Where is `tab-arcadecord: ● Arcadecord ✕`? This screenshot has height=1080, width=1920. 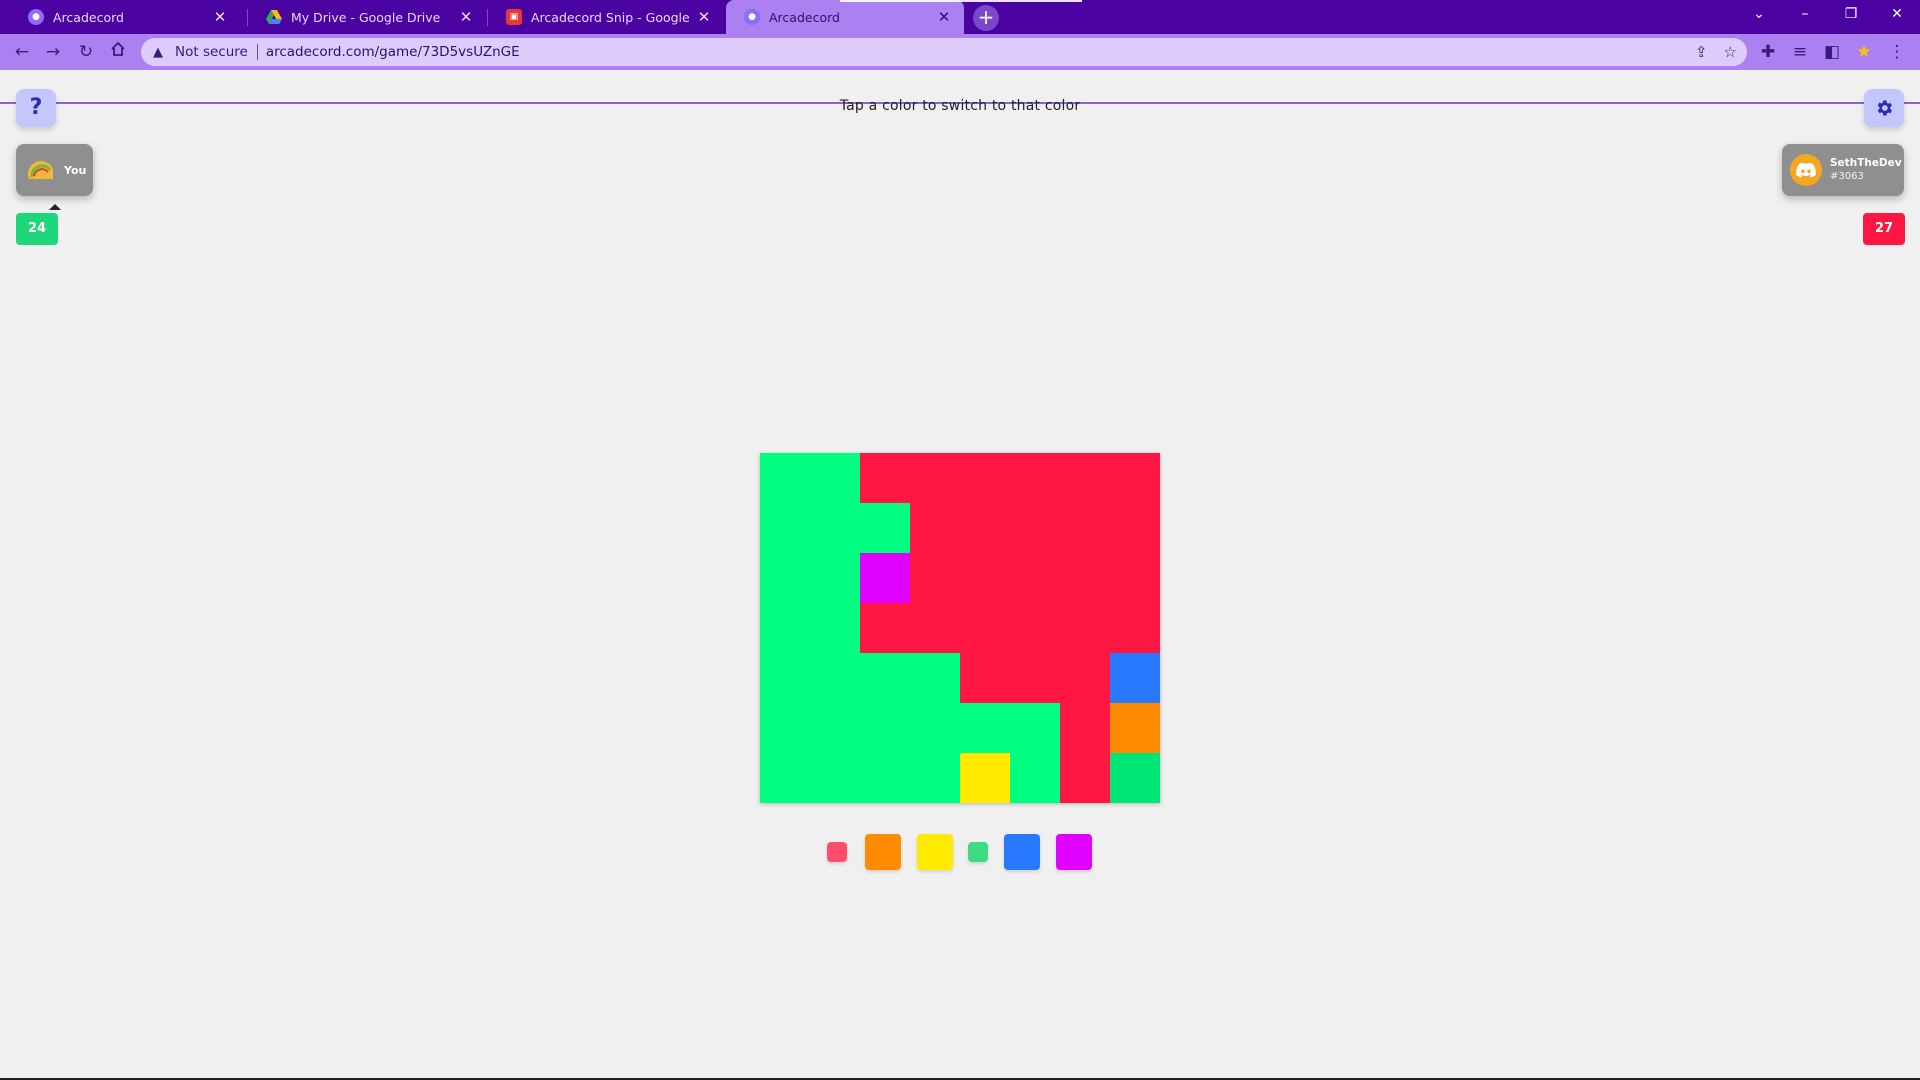 tab-arcadecord: ● Arcadecord ✕ is located at coordinates (125, 17).